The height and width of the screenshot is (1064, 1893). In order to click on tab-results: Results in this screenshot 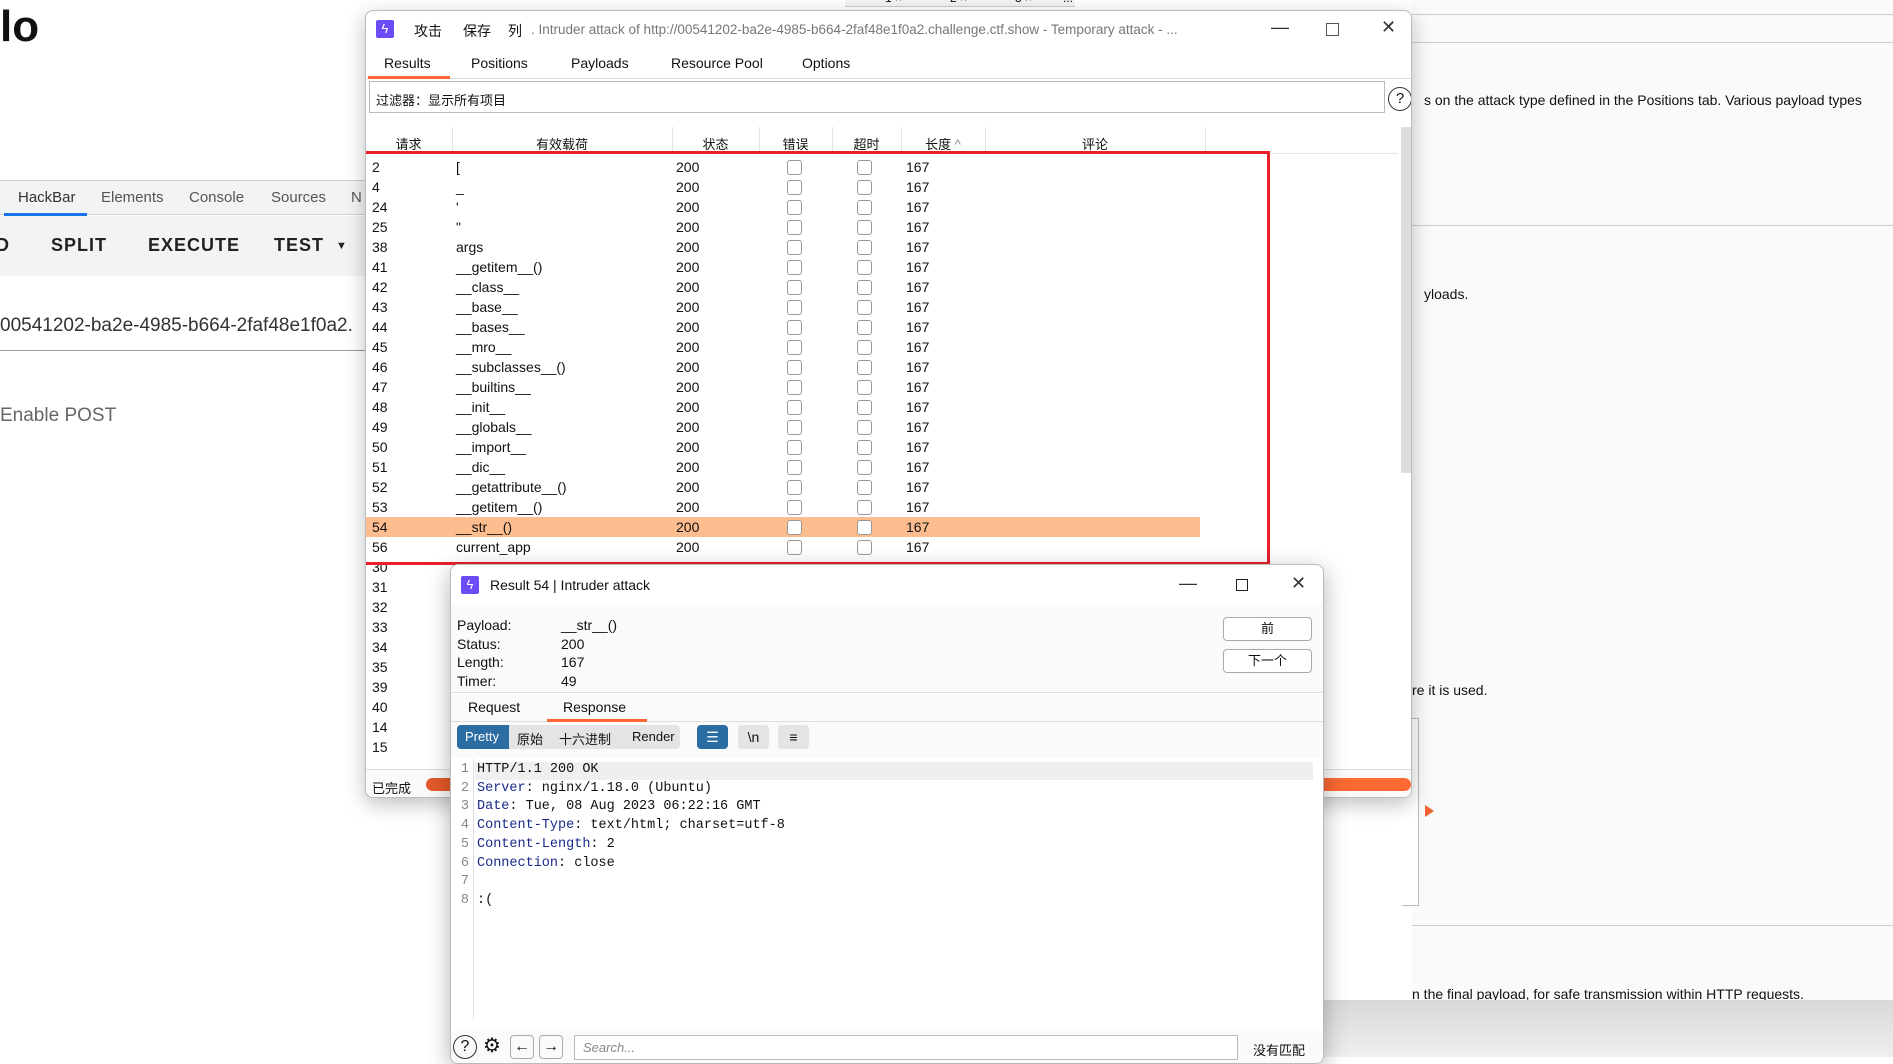, I will do `click(407, 63)`.